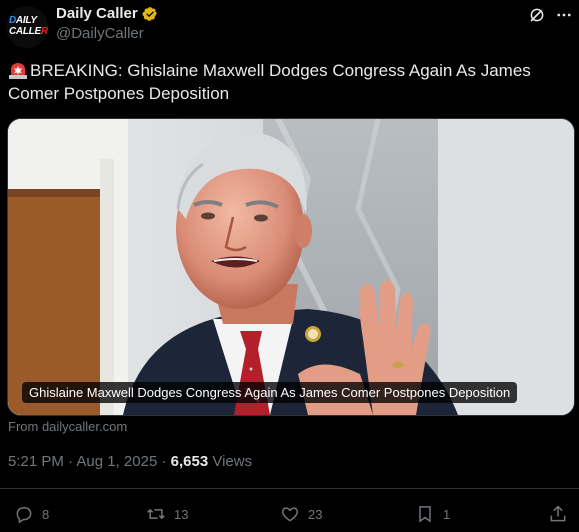  I want to click on grok-icon, so click(537, 15).